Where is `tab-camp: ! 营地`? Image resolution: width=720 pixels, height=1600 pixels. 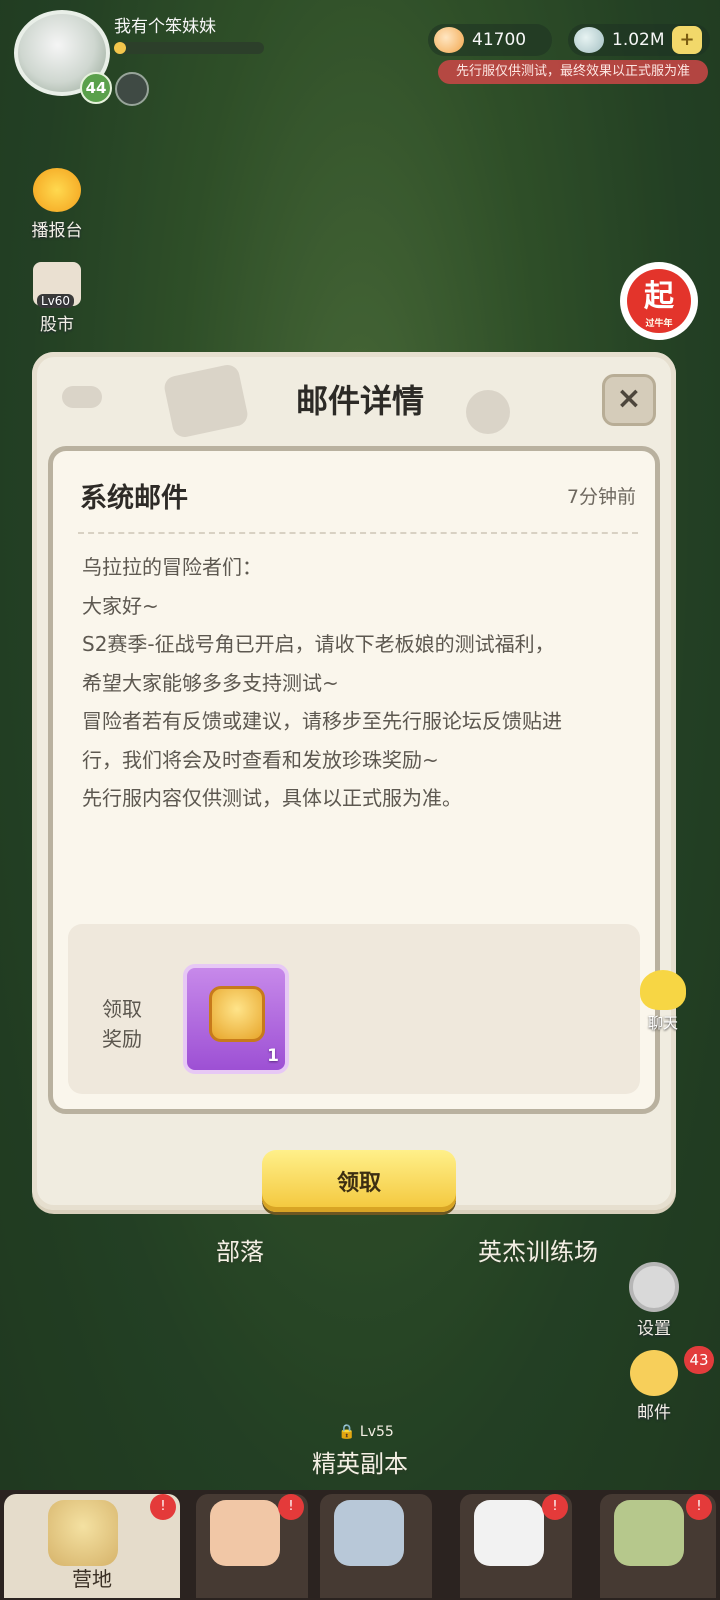 tab-camp: ! 营地 is located at coordinates (92, 1546).